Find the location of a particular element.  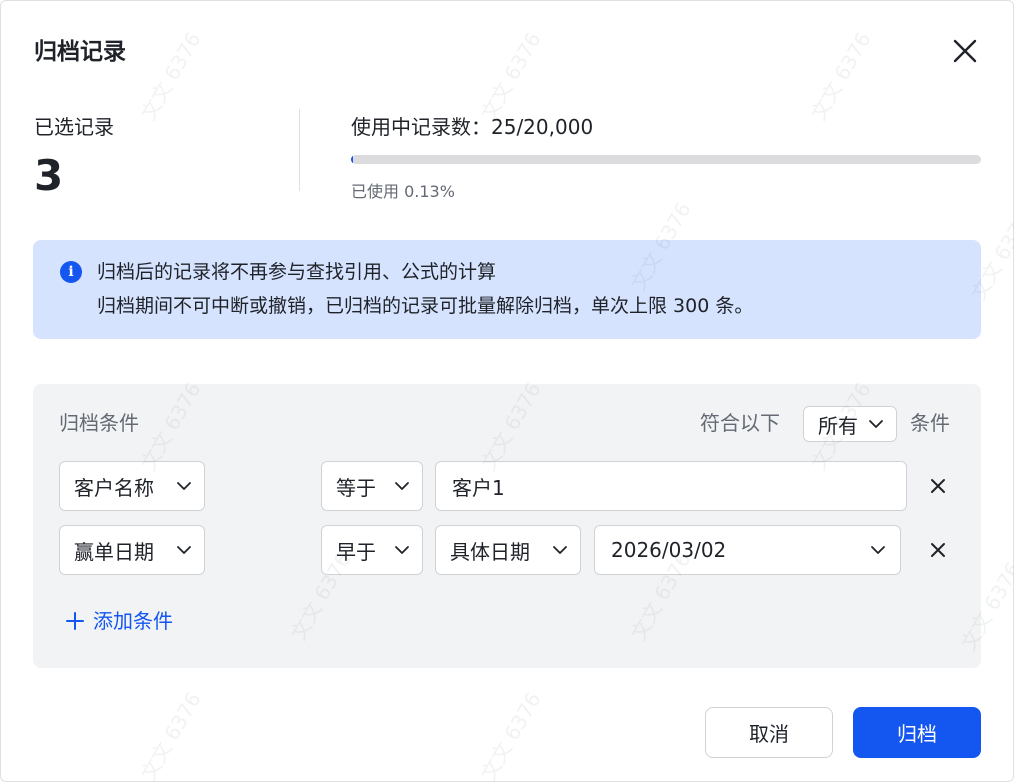

condition-1-value-input: 客户1 is located at coordinates (671, 486).